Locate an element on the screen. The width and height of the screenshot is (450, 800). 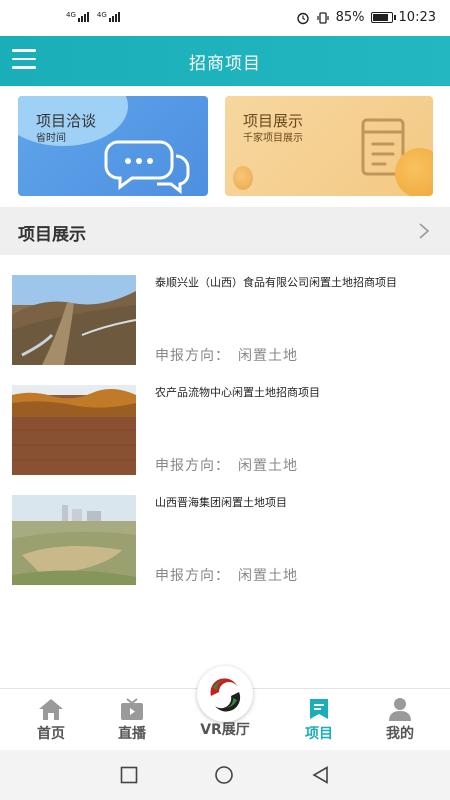
card-title: 项目洽谈 is located at coordinates (66, 121).